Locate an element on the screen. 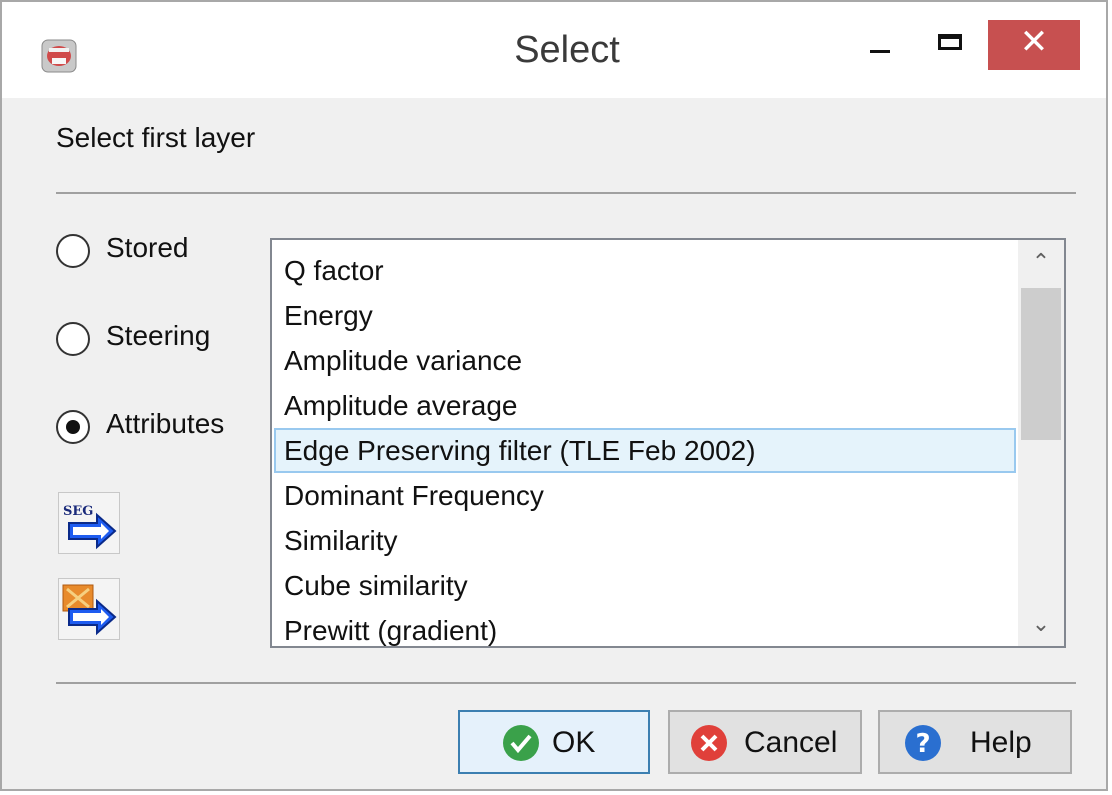 The image size is (1112, 795). list-item: Prewitt (gradient) is located at coordinates (645, 627).